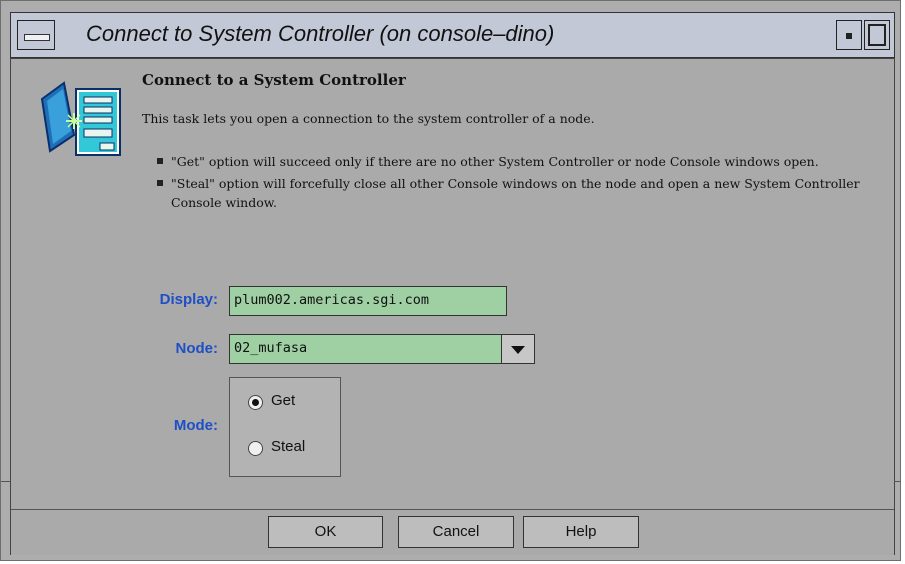  I want to click on radio-steal, so click(255, 448).